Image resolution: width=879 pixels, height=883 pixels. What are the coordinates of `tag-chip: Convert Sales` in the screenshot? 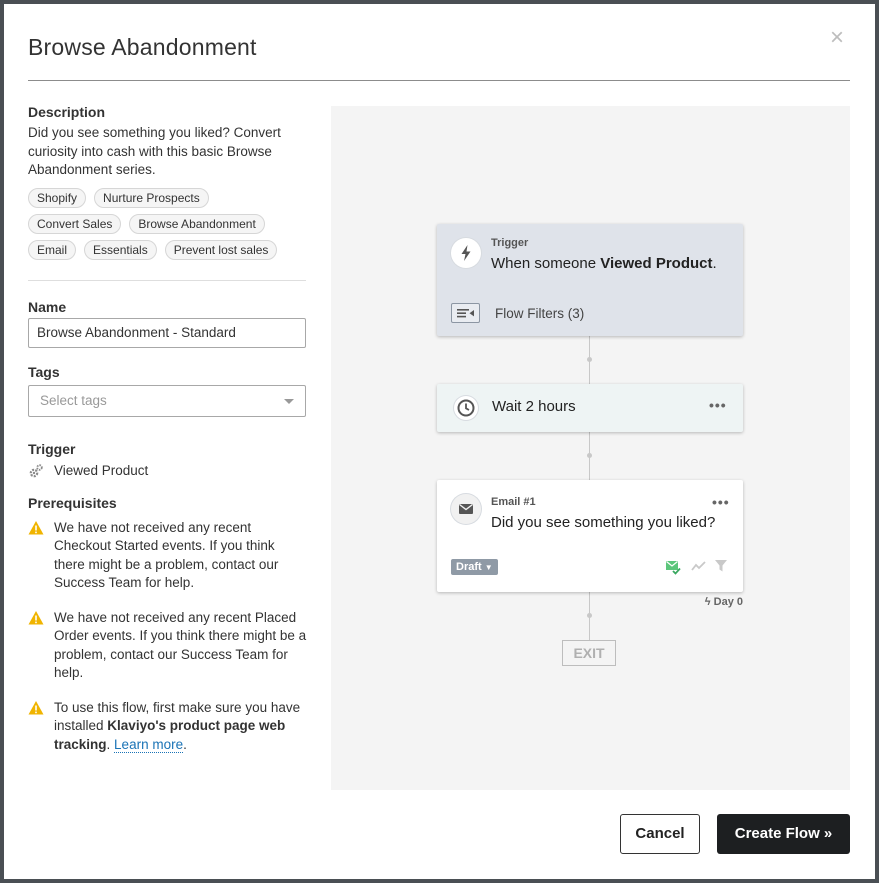 It's located at (75, 223).